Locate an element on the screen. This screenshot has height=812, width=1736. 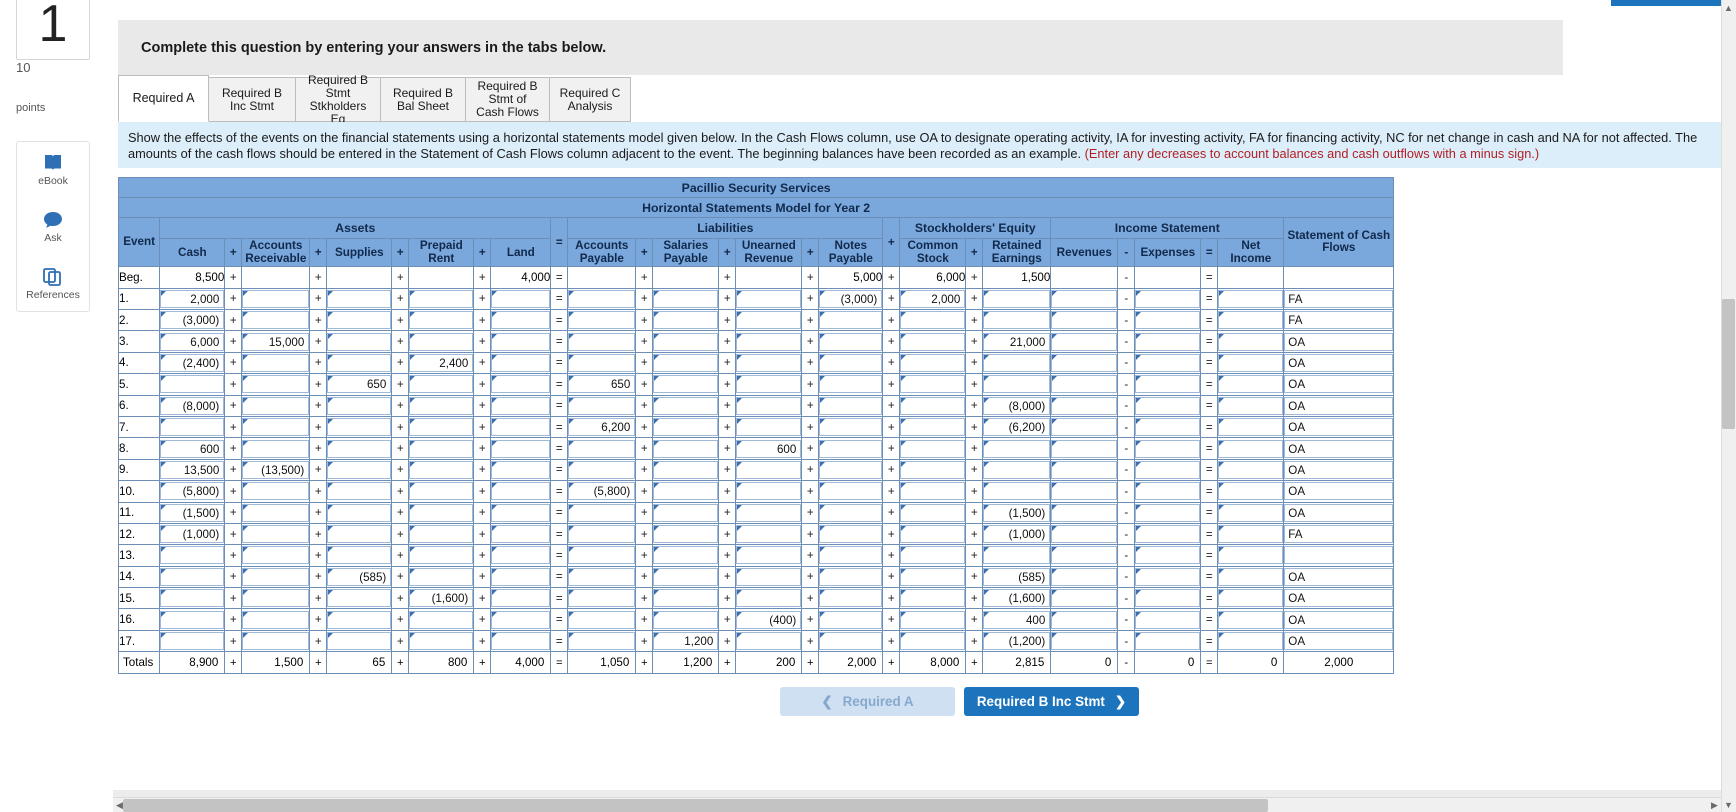
input-cash: (5,800) is located at coordinates (192, 491).